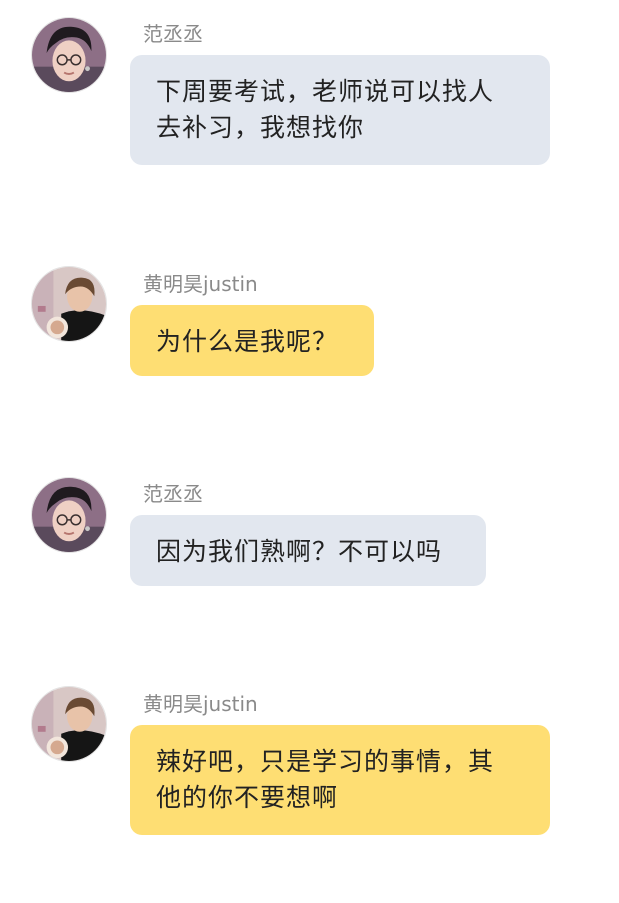 The image size is (619, 903). I want to click on message-line: 去补习，我想找你, so click(260, 127).